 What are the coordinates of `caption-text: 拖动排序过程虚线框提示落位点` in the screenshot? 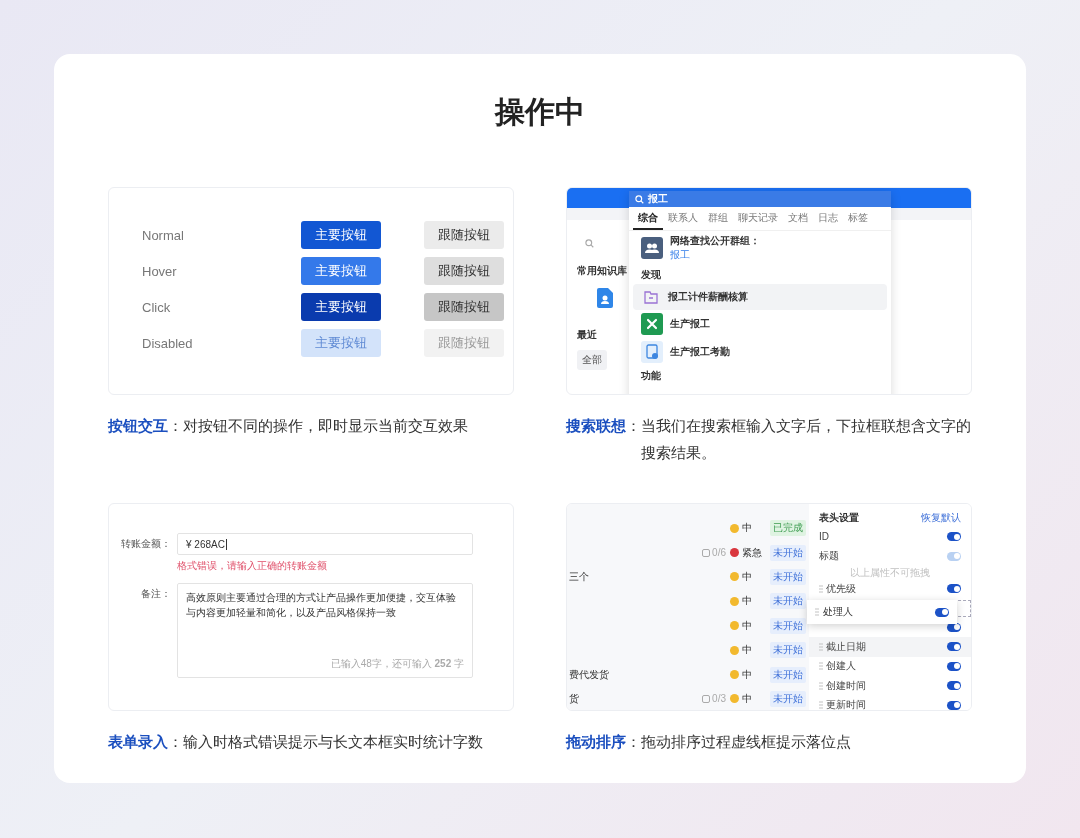 It's located at (746, 742).